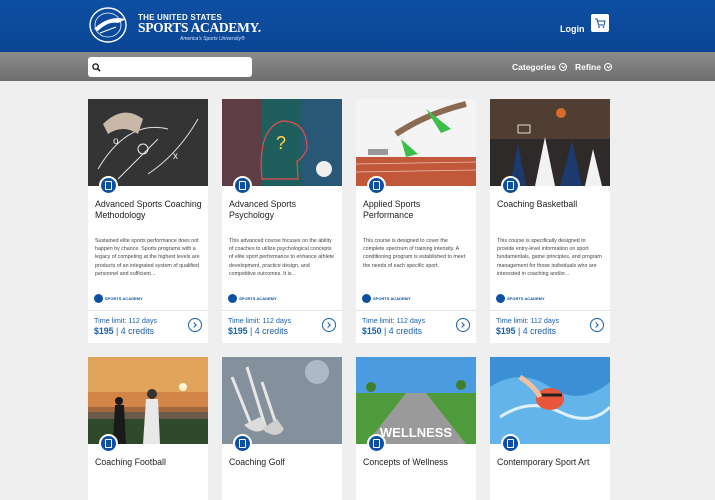  I want to click on course-card: WELLNESS Concepts of Wellness, so click(416, 428).